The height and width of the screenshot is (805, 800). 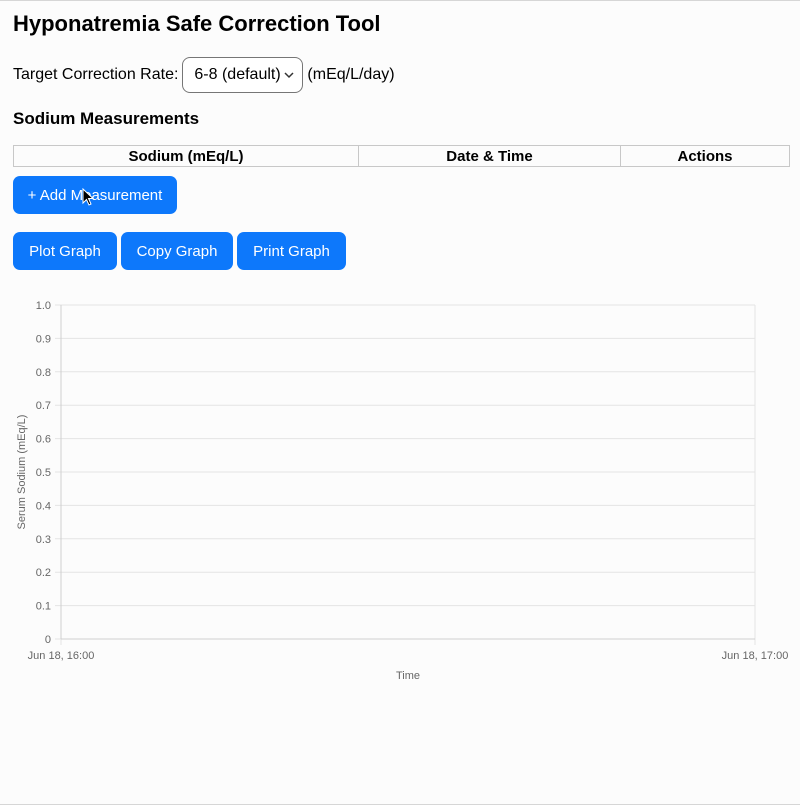 I want to click on y-tick-label: 1.0, so click(x=43, y=306).